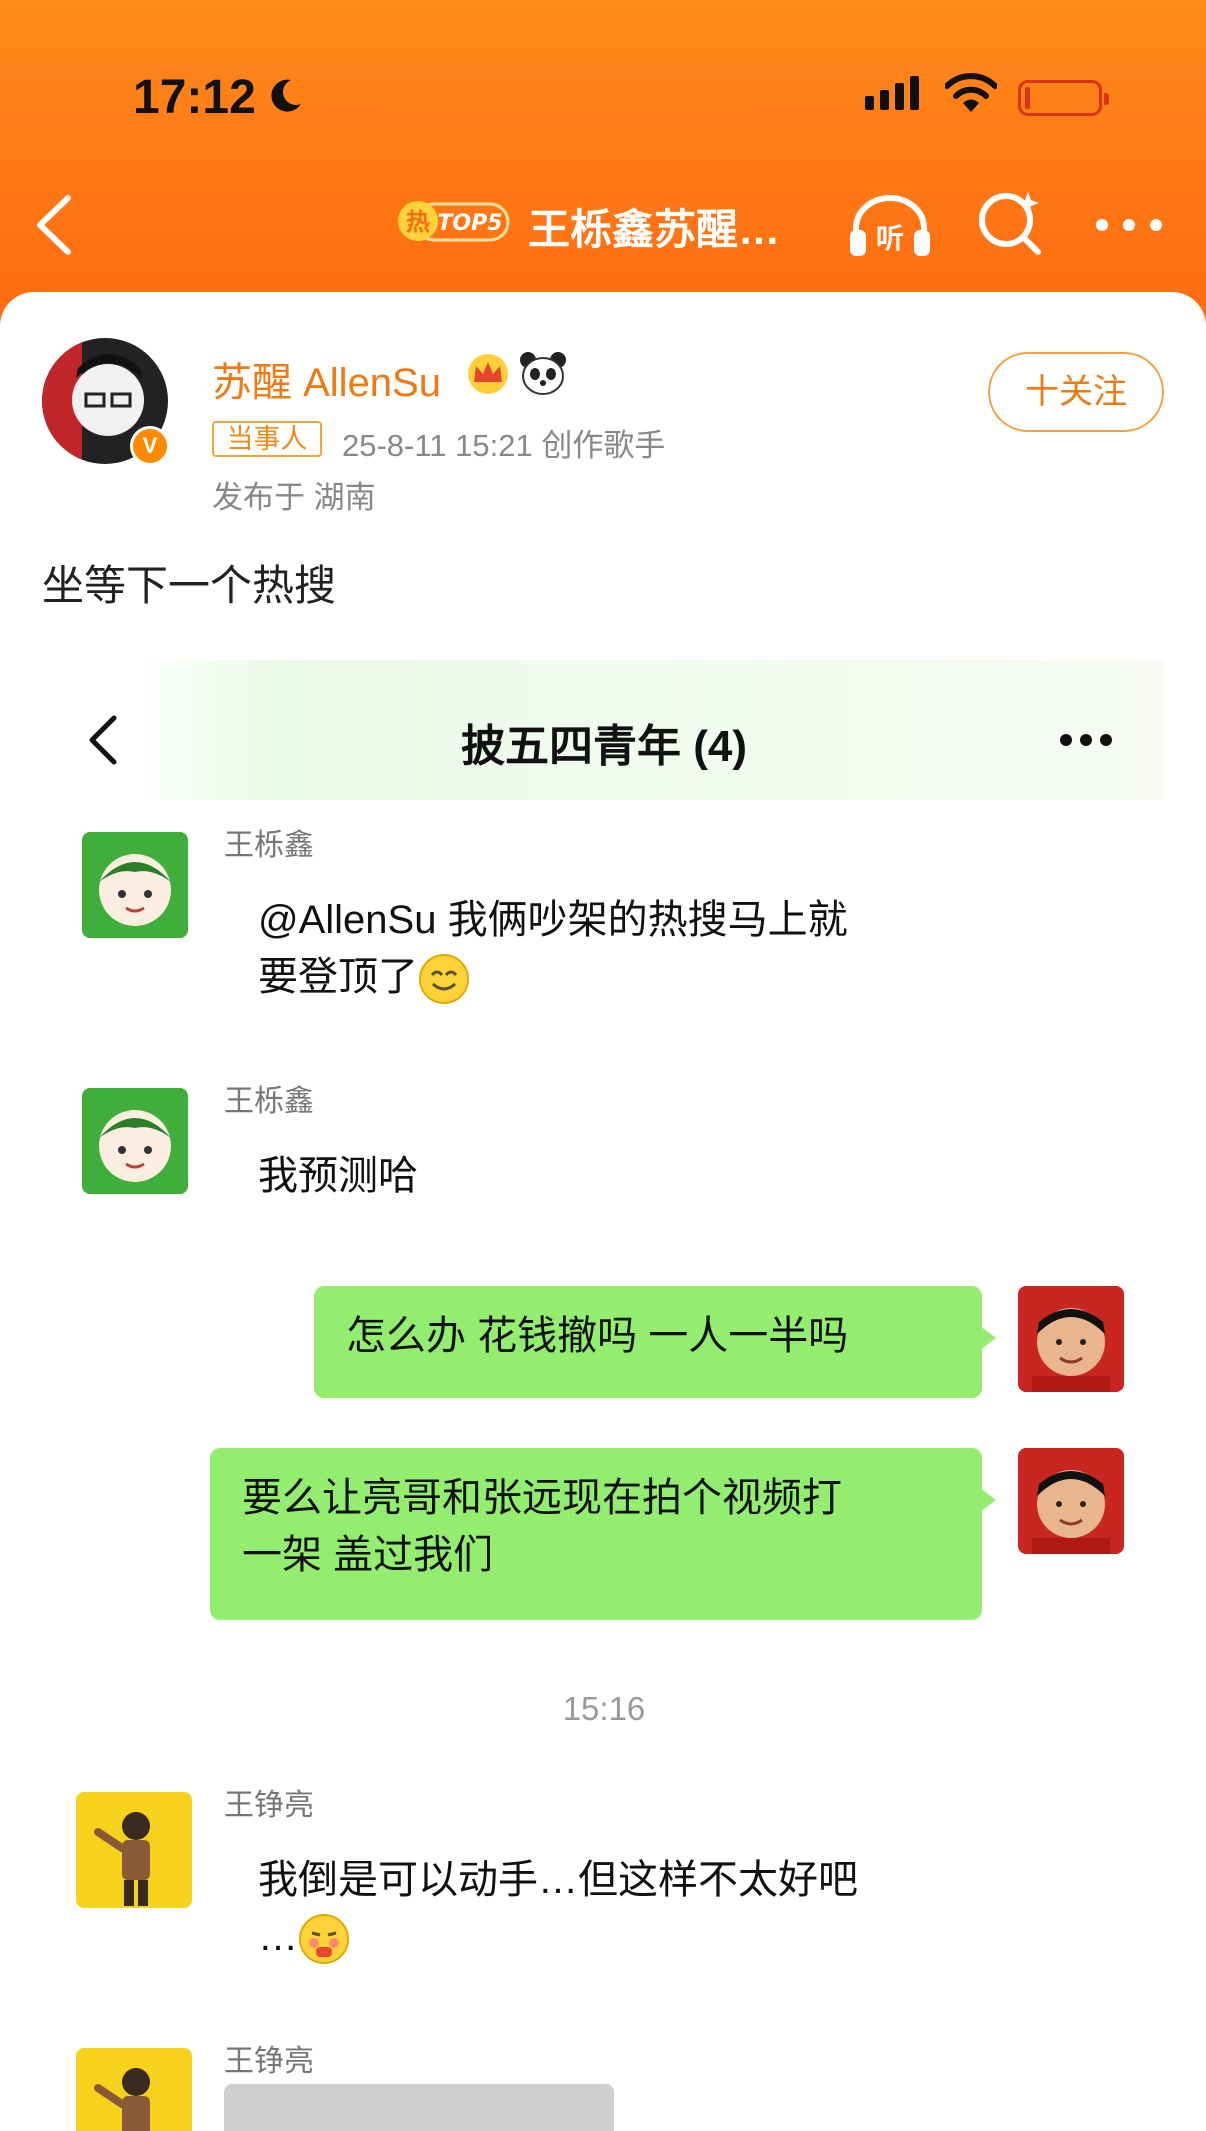  I want to click on post-location: 发布于 湖南, so click(294, 497).